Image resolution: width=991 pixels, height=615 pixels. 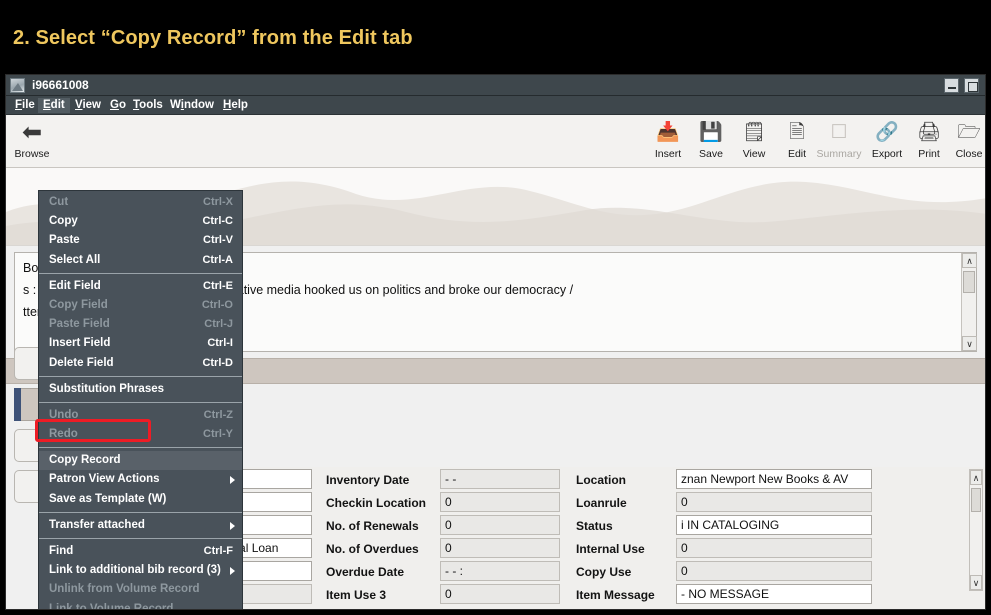 I want to click on menu-item-insert-field: Insert Field Ctrl-I, so click(x=140, y=343).